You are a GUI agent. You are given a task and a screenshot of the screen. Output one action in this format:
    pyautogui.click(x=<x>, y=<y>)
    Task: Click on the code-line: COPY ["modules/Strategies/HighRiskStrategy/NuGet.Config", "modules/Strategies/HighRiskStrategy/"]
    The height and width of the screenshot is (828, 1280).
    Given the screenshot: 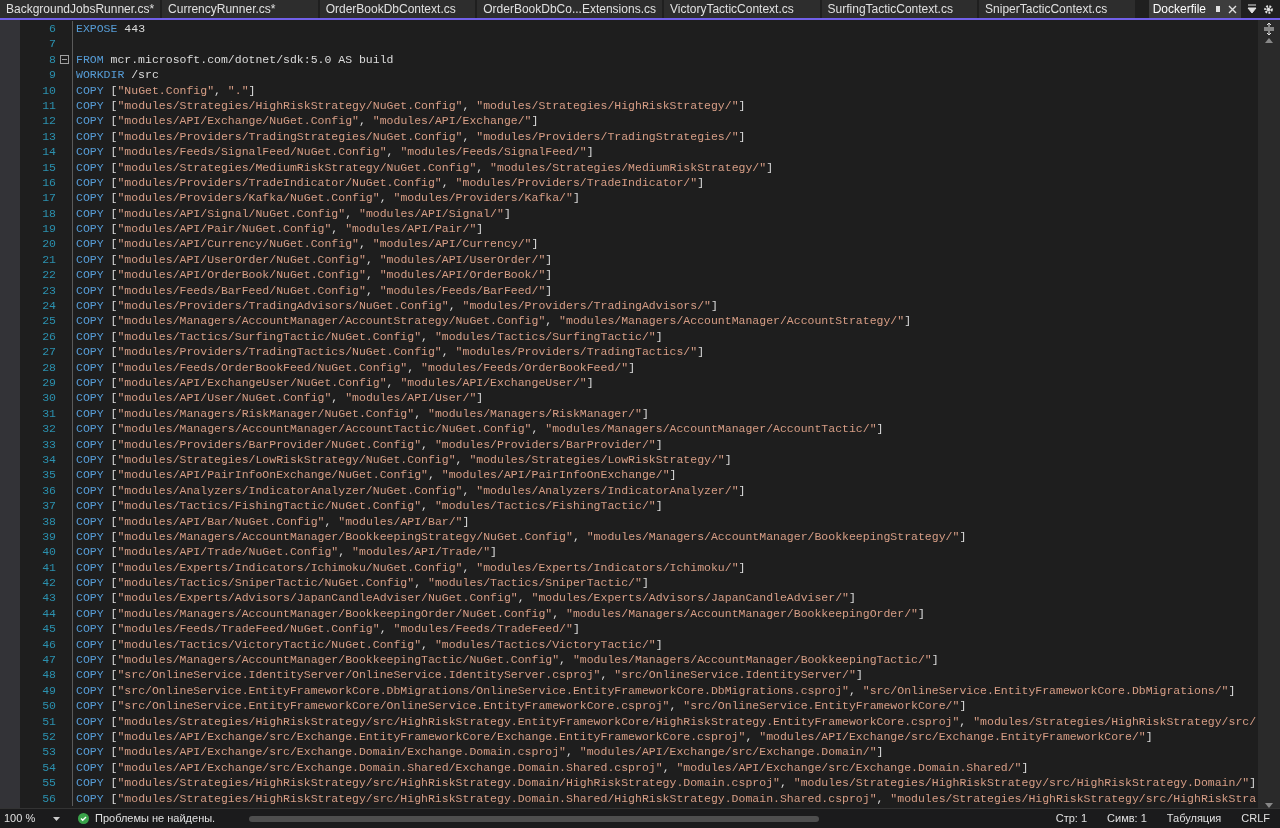 What is the action you would take?
    pyautogui.click(x=411, y=105)
    